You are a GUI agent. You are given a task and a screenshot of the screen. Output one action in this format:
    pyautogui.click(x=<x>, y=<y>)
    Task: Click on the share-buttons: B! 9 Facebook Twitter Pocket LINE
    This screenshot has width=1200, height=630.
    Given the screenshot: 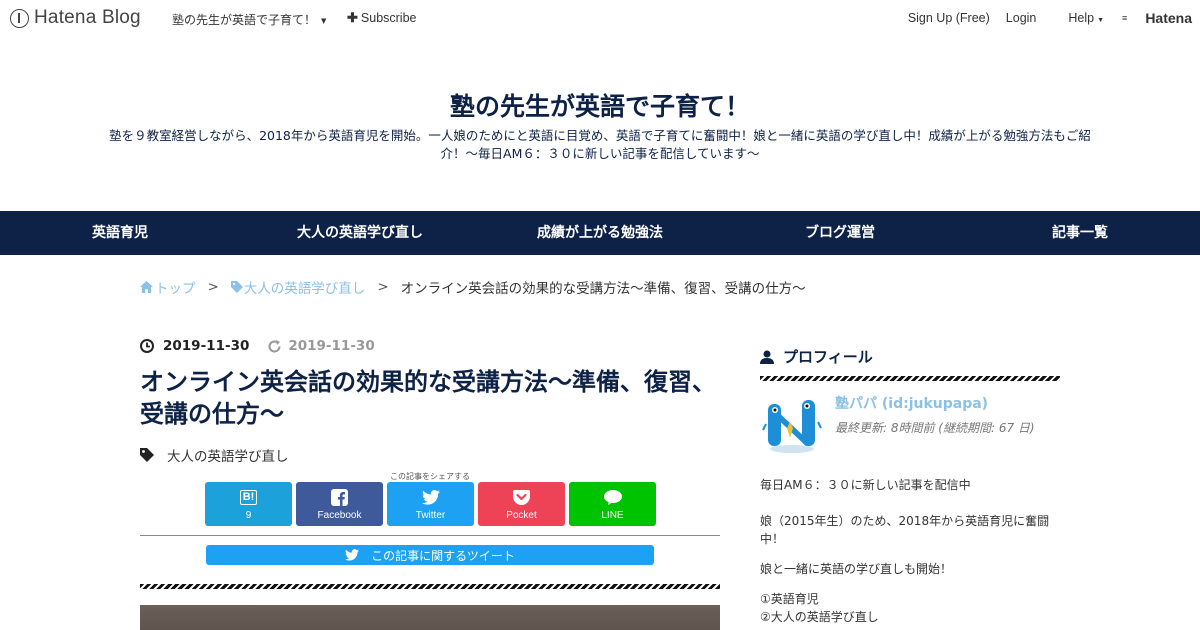 What is the action you would take?
    pyautogui.click(x=430, y=504)
    